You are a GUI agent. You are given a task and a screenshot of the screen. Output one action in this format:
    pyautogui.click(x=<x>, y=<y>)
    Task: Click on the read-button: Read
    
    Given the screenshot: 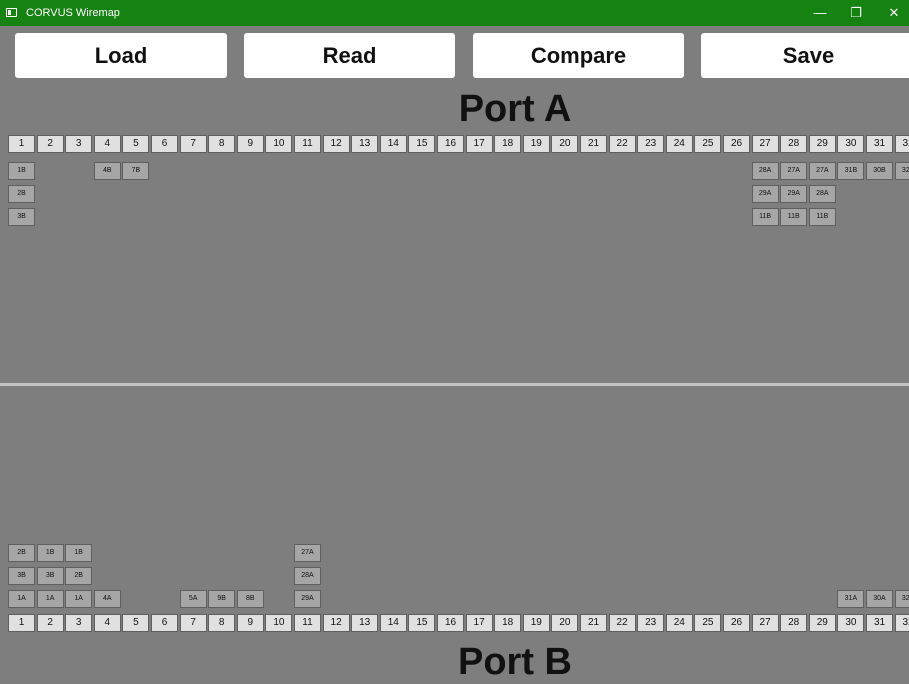 What is the action you would take?
    pyautogui.click(x=349, y=55)
    